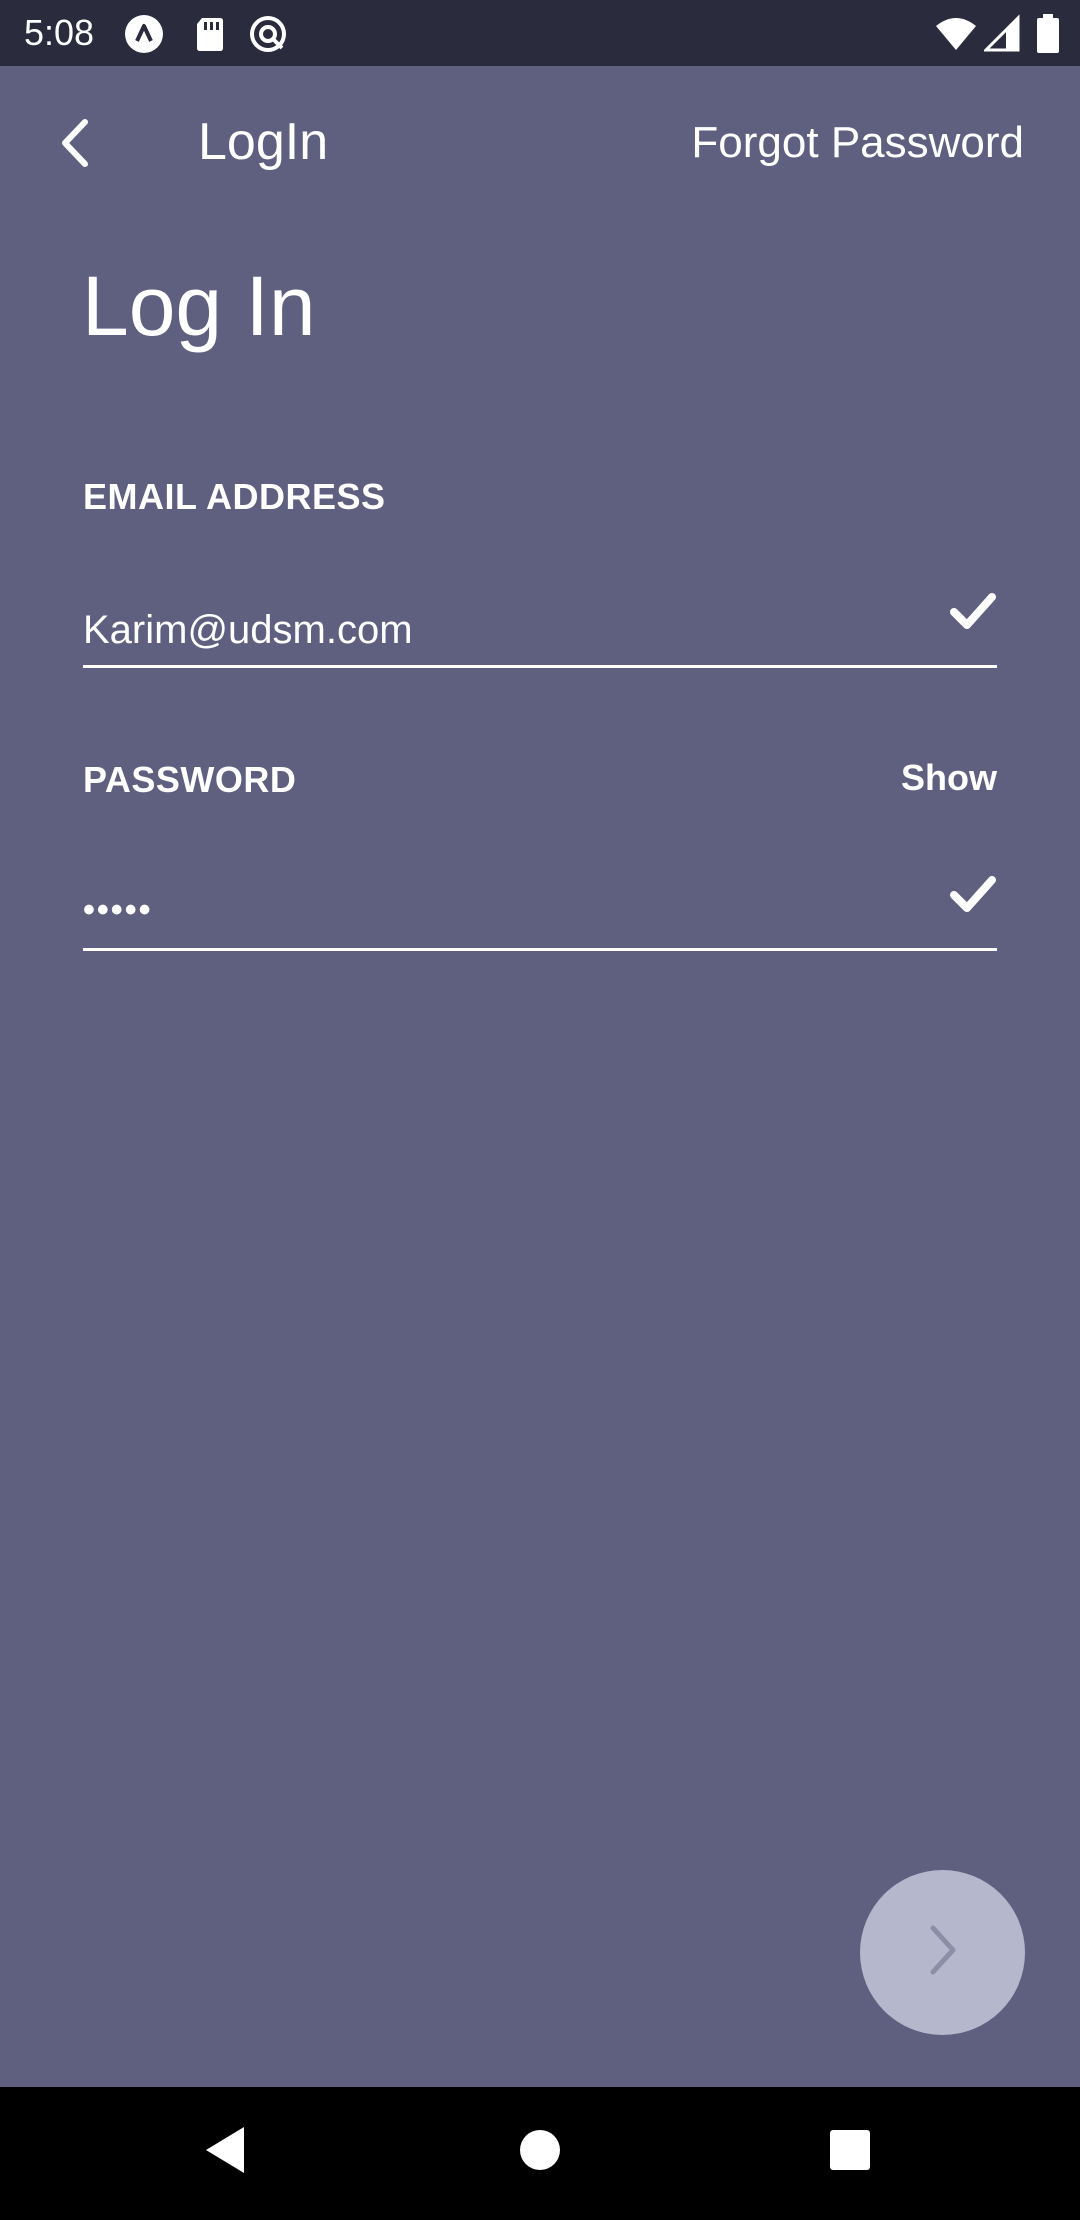 This screenshot has height=2220, width=1080. I want to click on next-button, so click(942, 1952).